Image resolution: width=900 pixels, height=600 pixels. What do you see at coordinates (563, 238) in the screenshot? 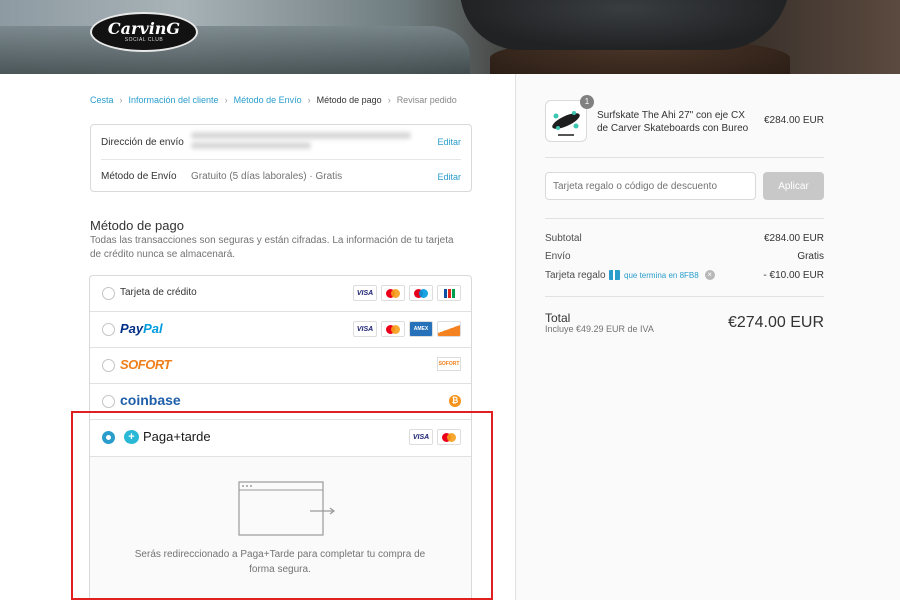
I see `subtotal-label: Subtotal` at bounding box center [563, 238].